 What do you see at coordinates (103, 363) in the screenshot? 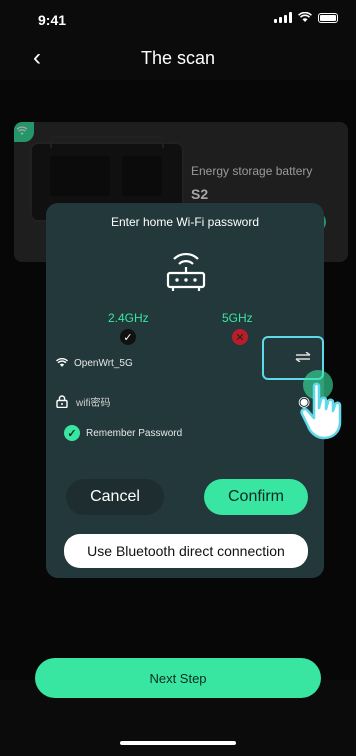
I see `wifi-ssid: OpenWrt_5G` at bounding box center [103, 363].